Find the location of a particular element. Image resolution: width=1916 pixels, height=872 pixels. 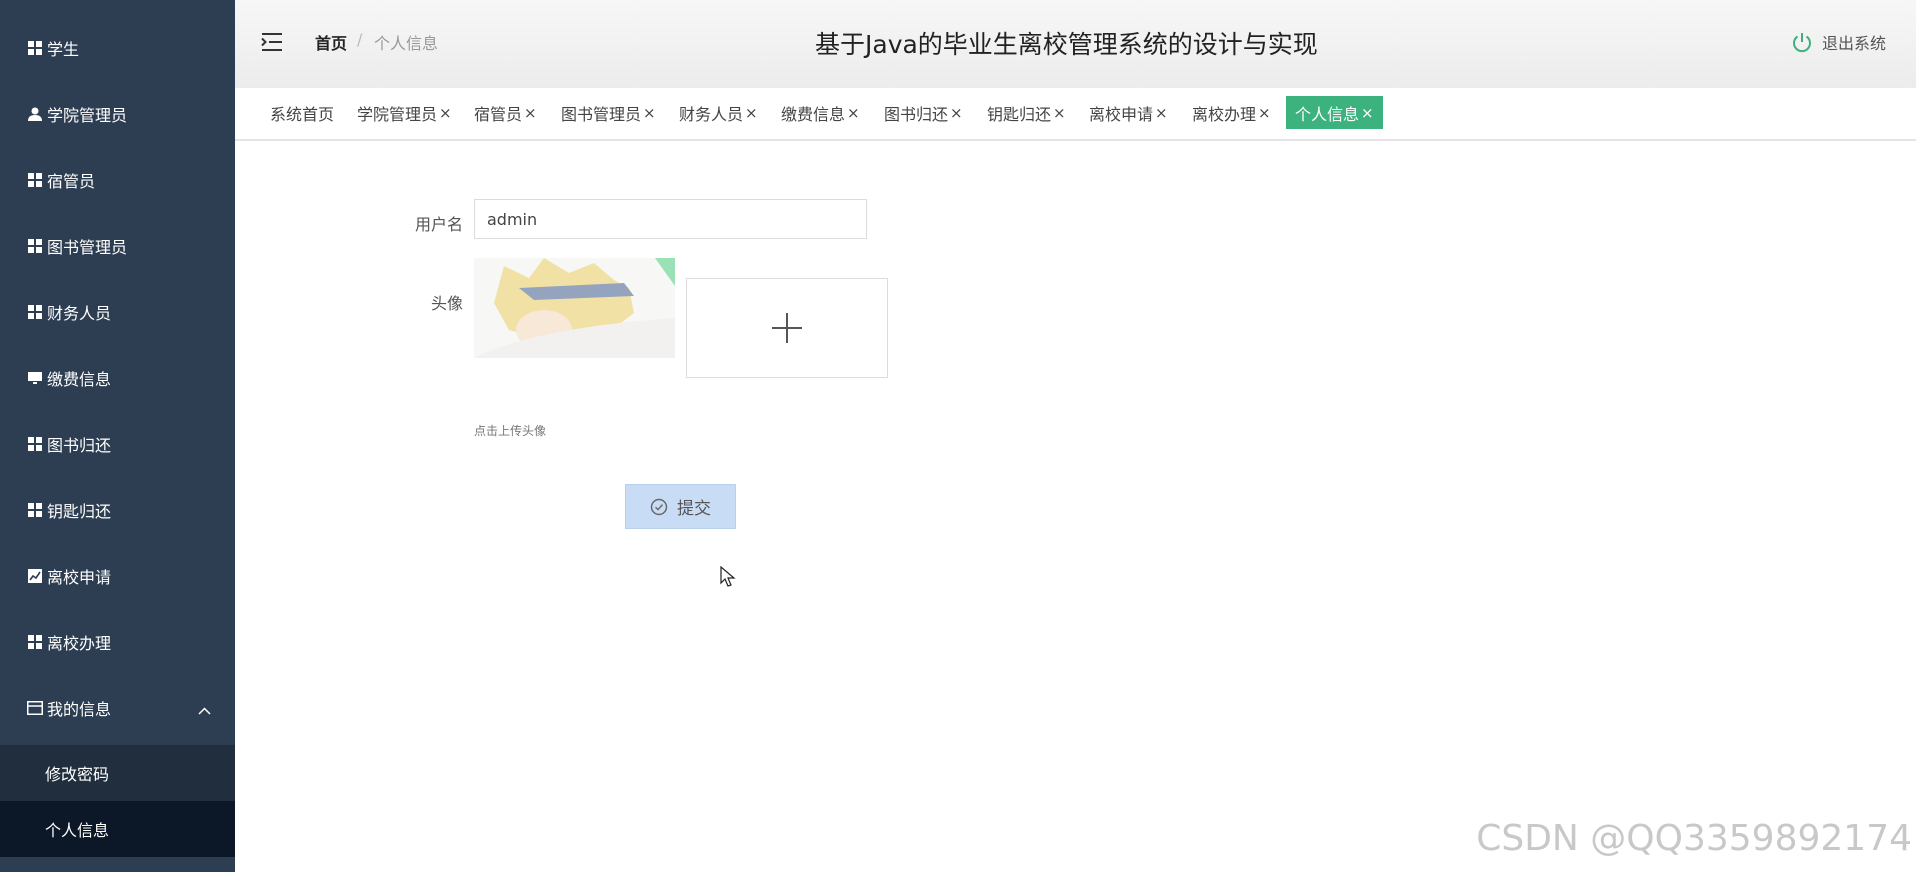

plus-icon is located at coordinates (787, 328).